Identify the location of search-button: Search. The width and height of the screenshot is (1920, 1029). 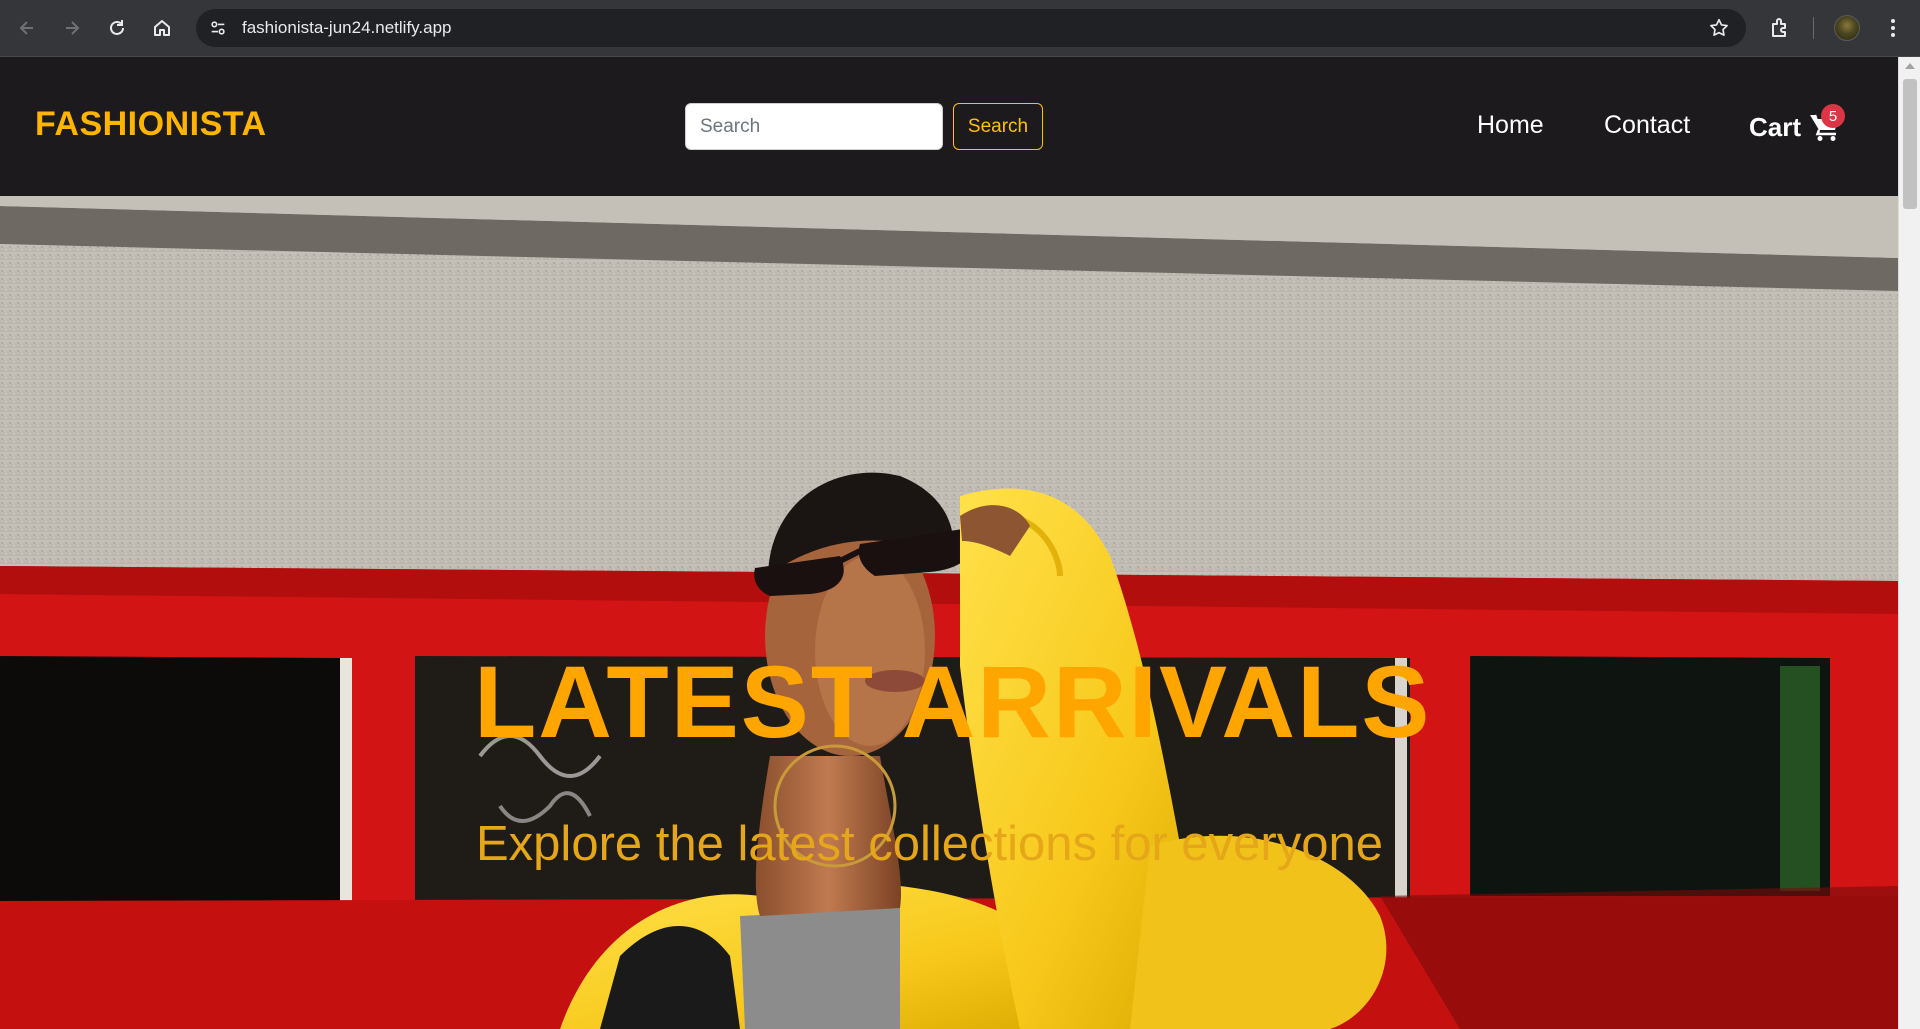
(998, 126).